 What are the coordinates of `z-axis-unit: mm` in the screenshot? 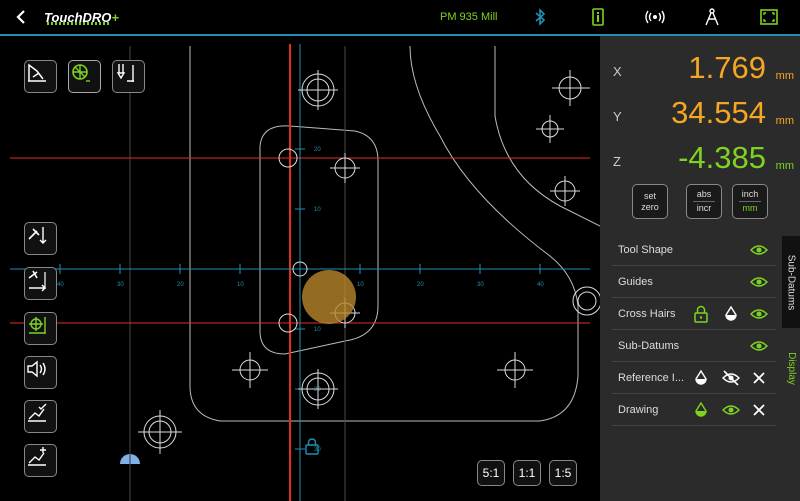 It's located at (784, 166).